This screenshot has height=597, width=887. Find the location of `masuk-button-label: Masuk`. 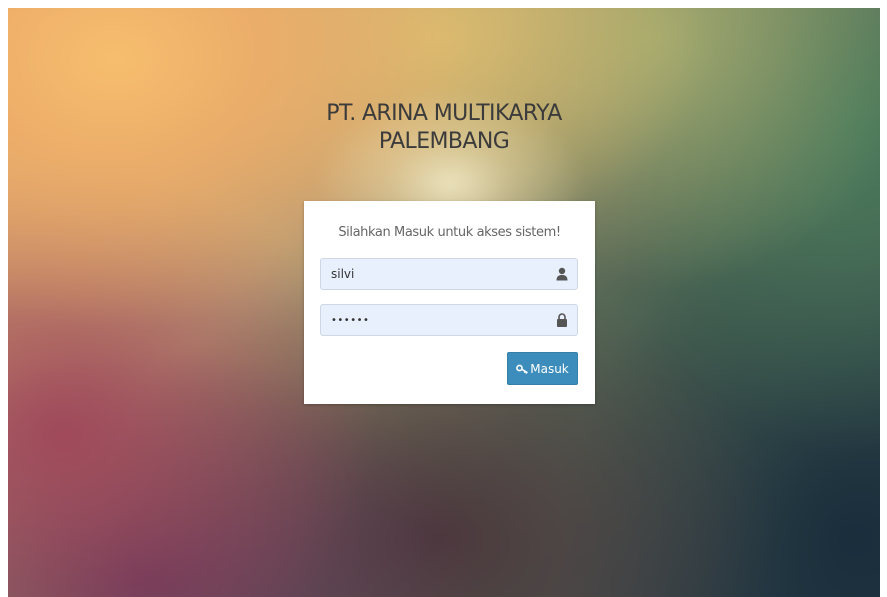

masuk-button-label: Masuk is located at coordinates (549, 368).